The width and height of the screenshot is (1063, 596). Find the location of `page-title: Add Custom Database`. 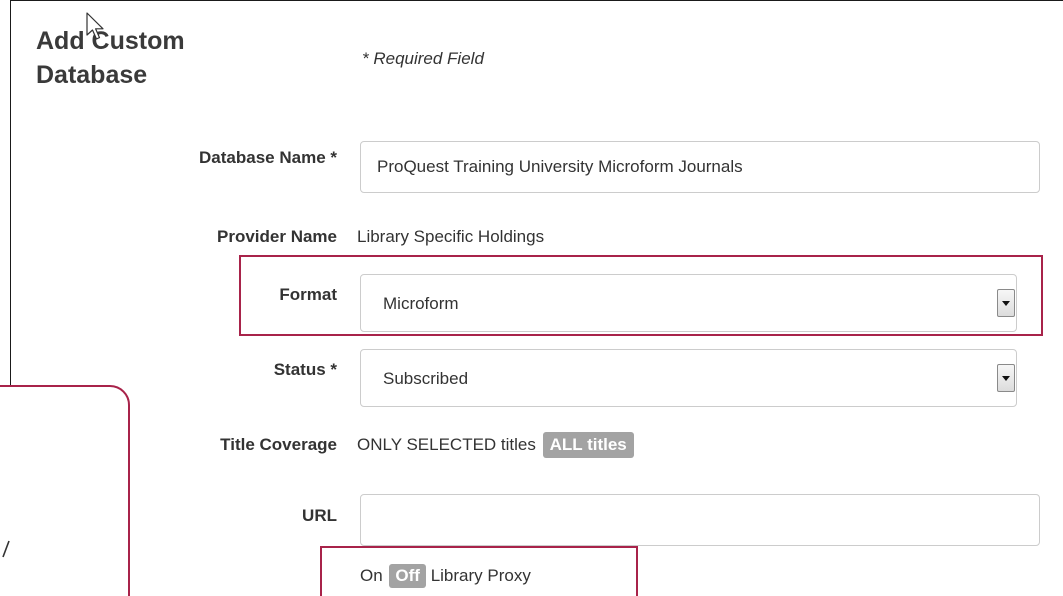

page-title: Add Custom Database is located at coordinates (110, 58).